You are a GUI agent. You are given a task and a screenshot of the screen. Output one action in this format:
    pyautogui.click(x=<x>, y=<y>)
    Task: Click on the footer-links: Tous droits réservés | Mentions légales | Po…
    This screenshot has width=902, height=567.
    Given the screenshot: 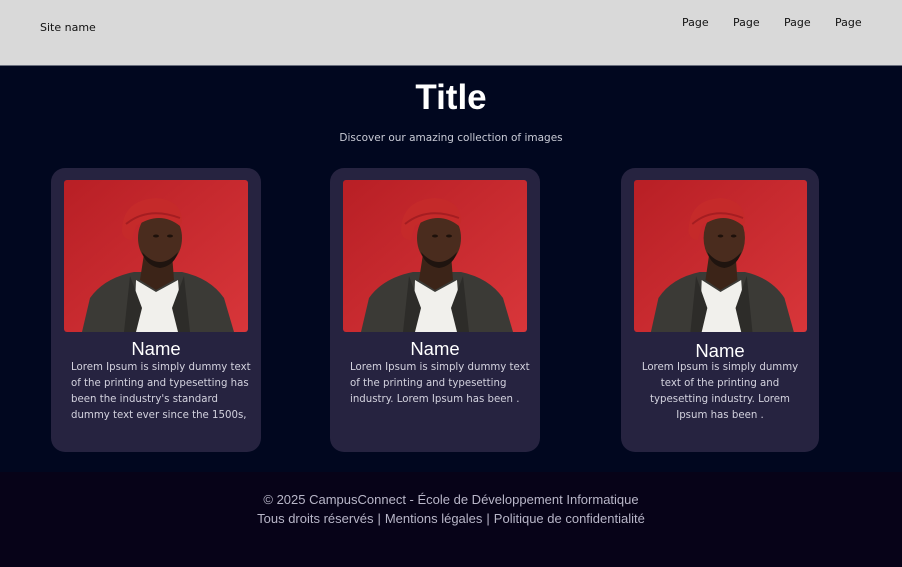 What is the action you would take?
    pyautogui.click(x=451, y=518)
    